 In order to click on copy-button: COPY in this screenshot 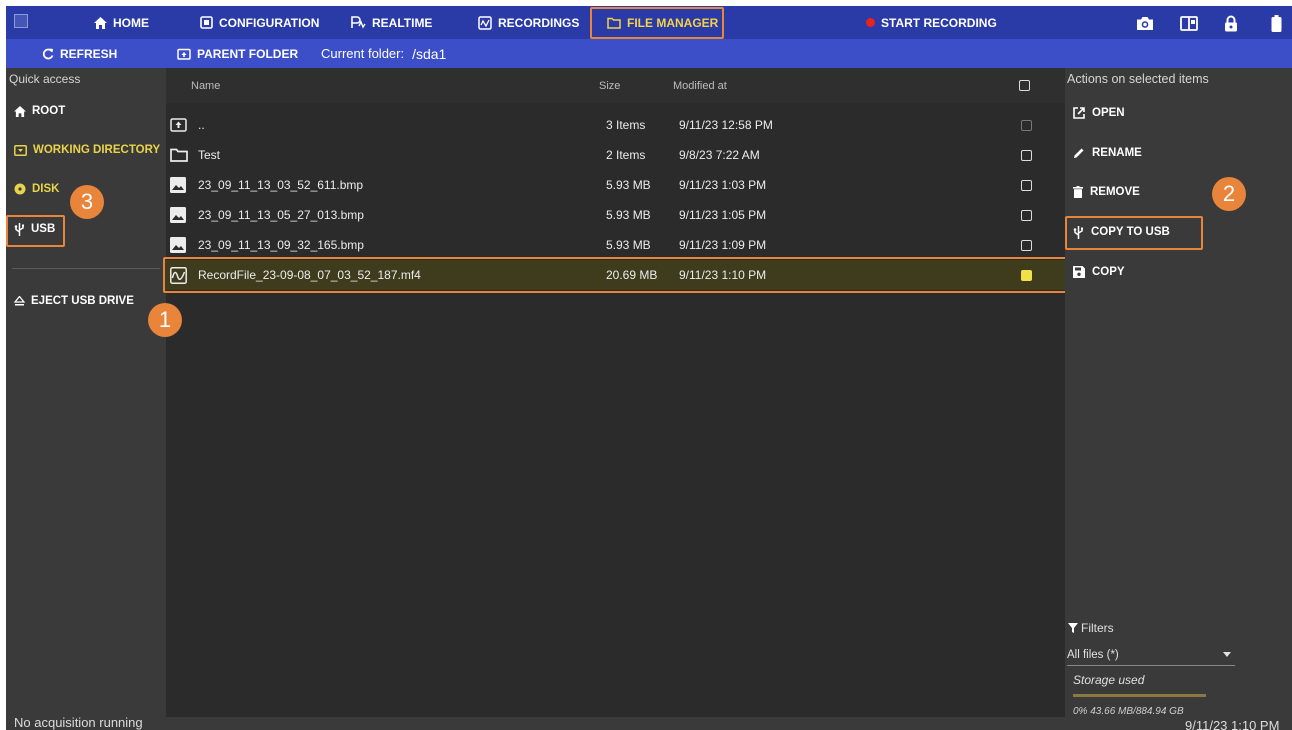, I will do `click(1099, 272)`.